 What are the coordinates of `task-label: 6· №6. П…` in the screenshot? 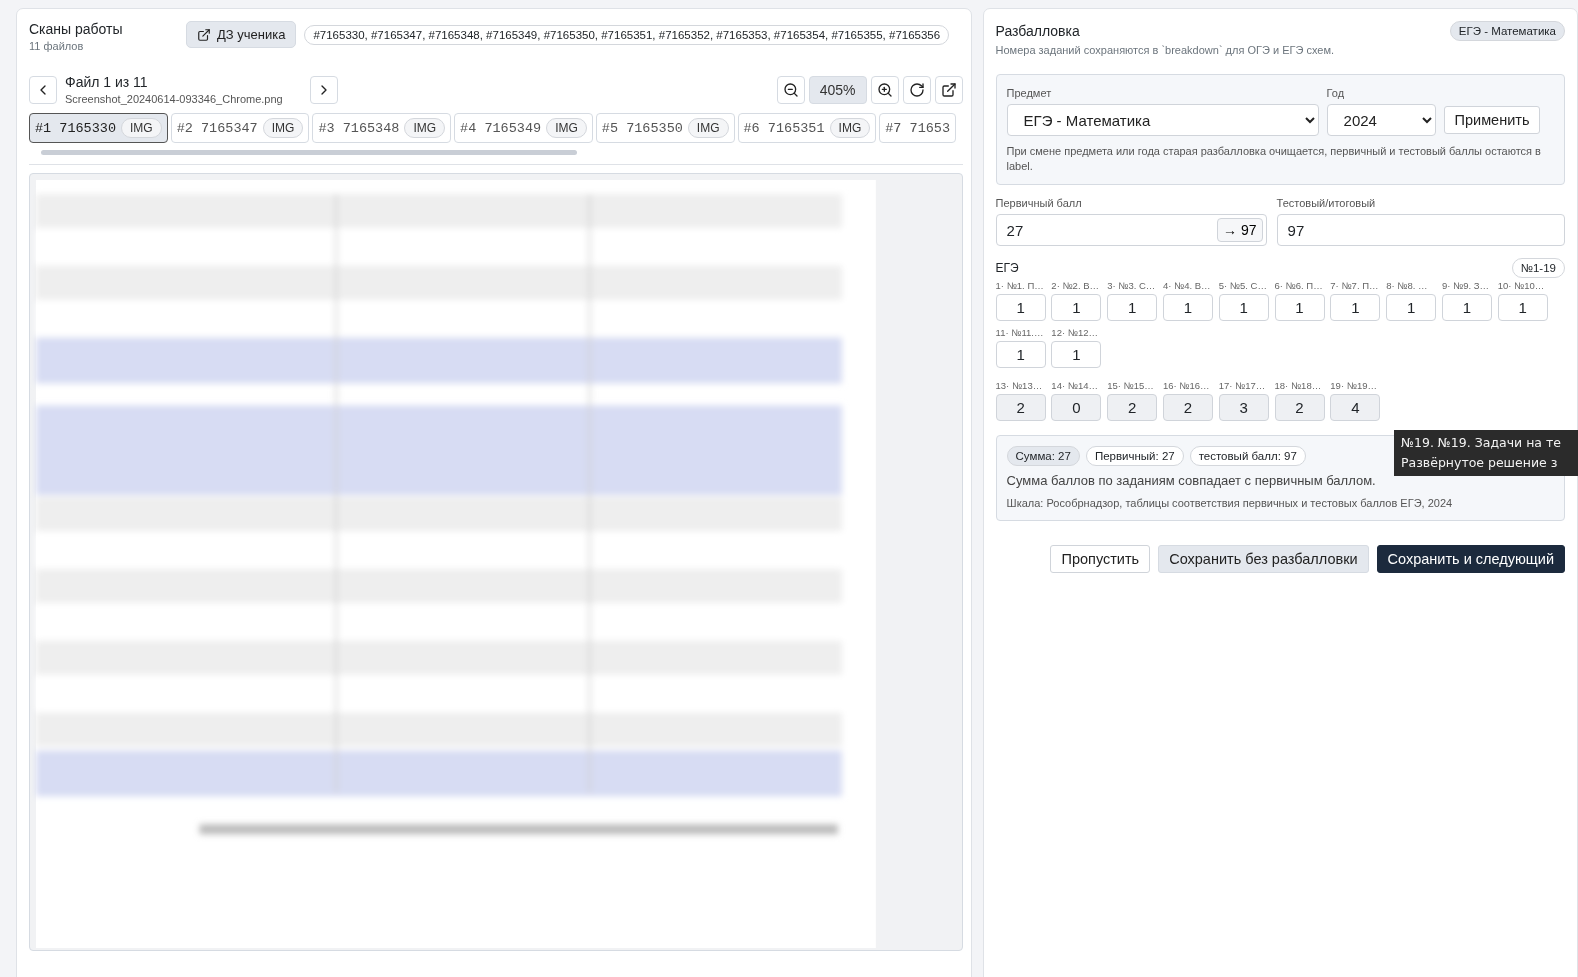 It's located at (1299, 285).